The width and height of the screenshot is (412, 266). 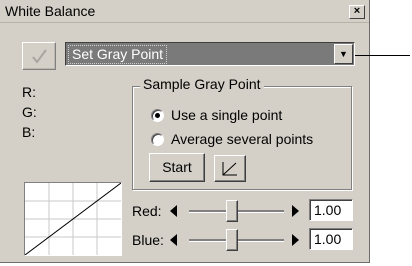 What do you see at coordinates (50, 11) in the screenshot?
I see `window-title: White Balance` at bounding box center [50, 11].